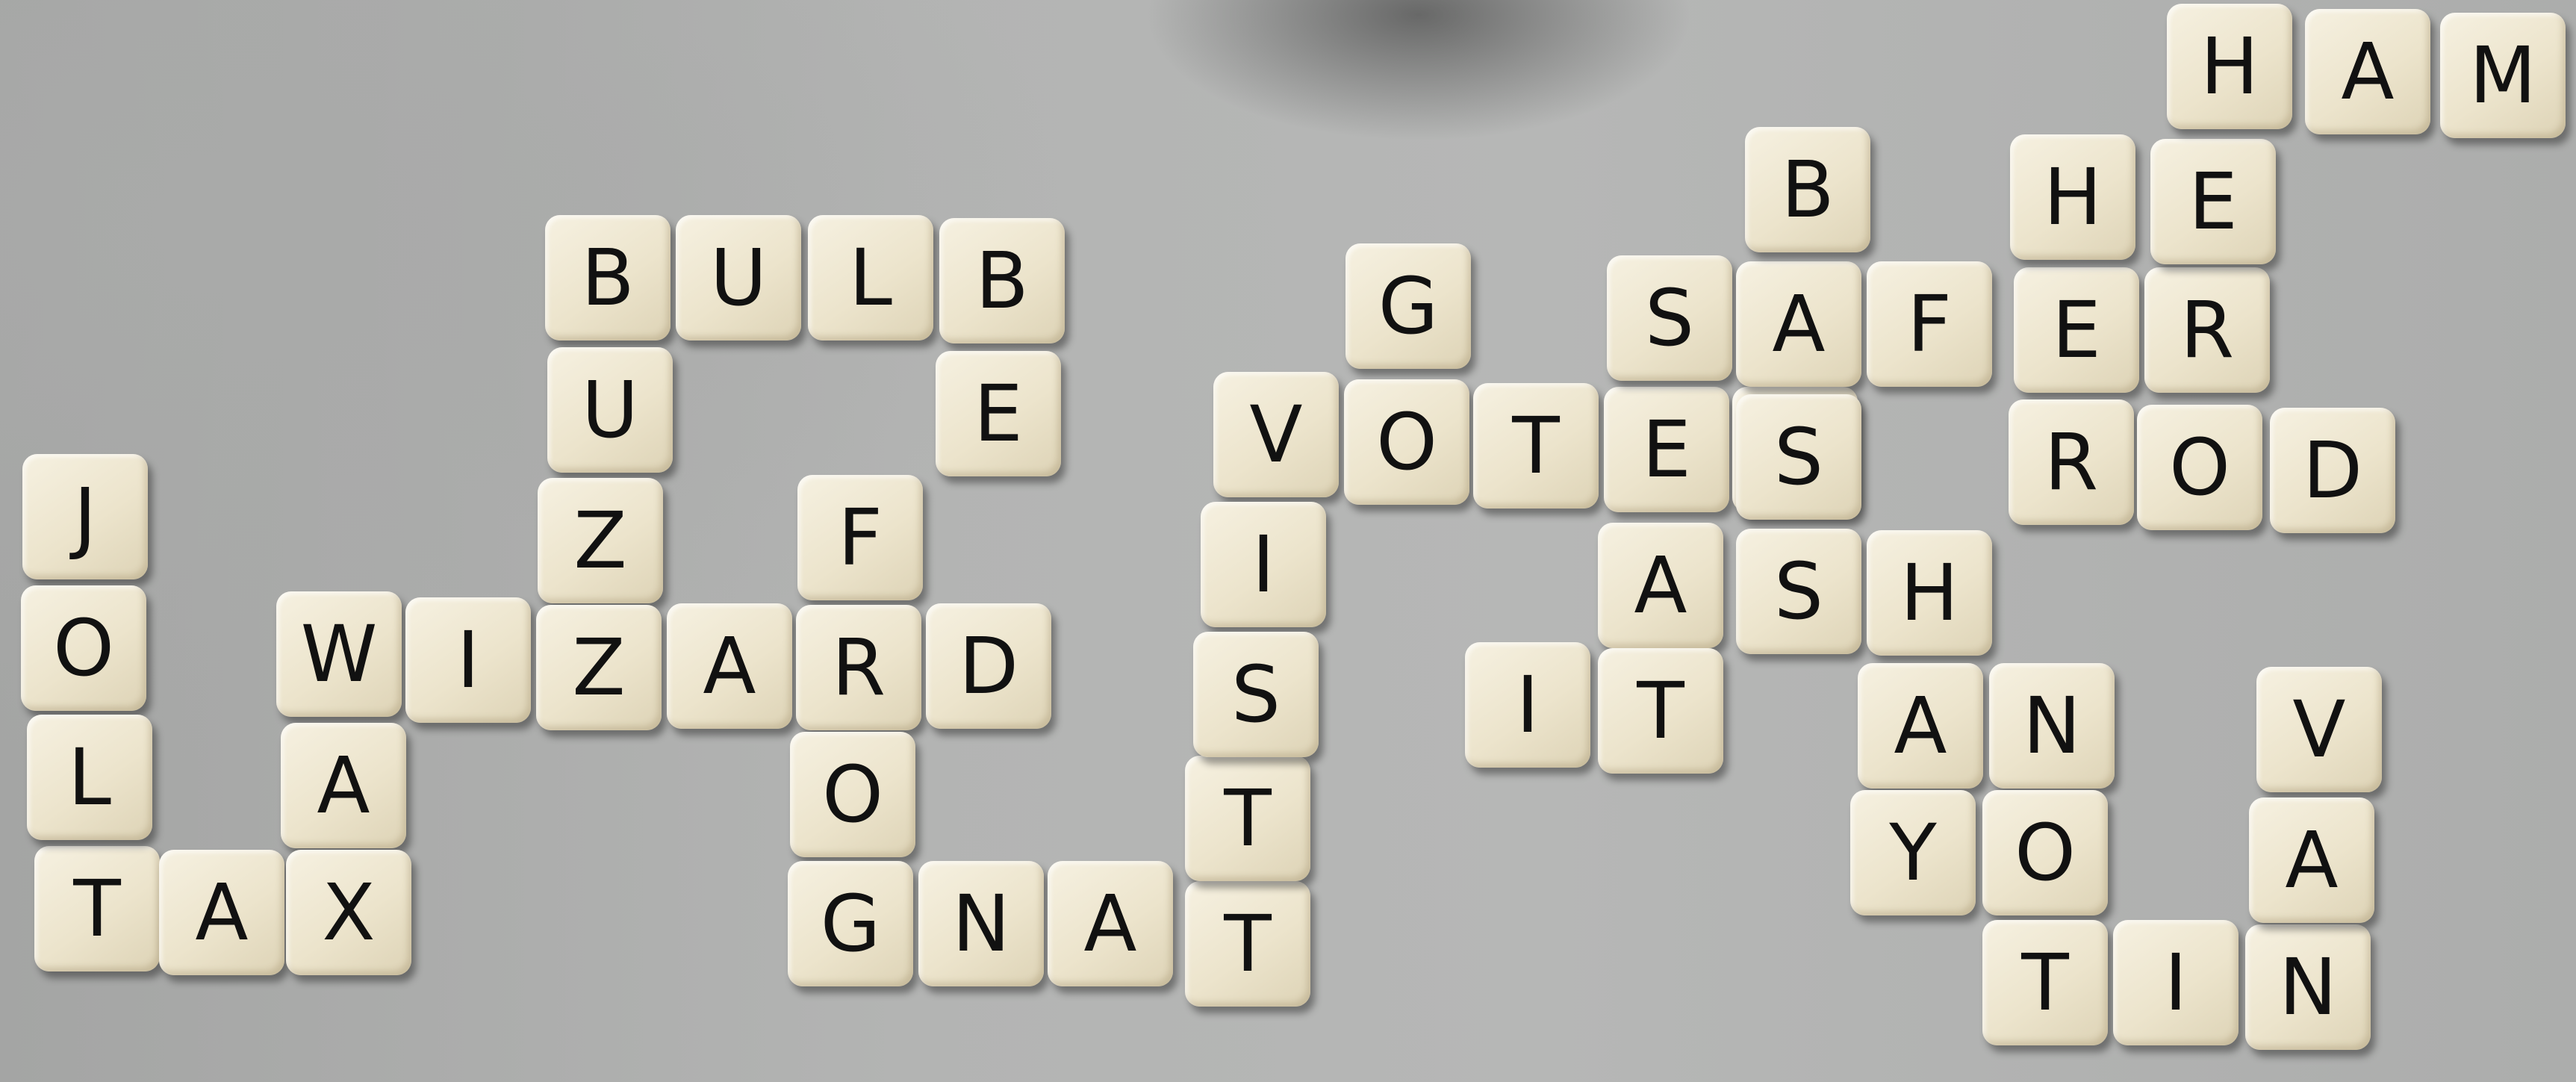  I want to click on letter-tile: J, so click(85, 516).